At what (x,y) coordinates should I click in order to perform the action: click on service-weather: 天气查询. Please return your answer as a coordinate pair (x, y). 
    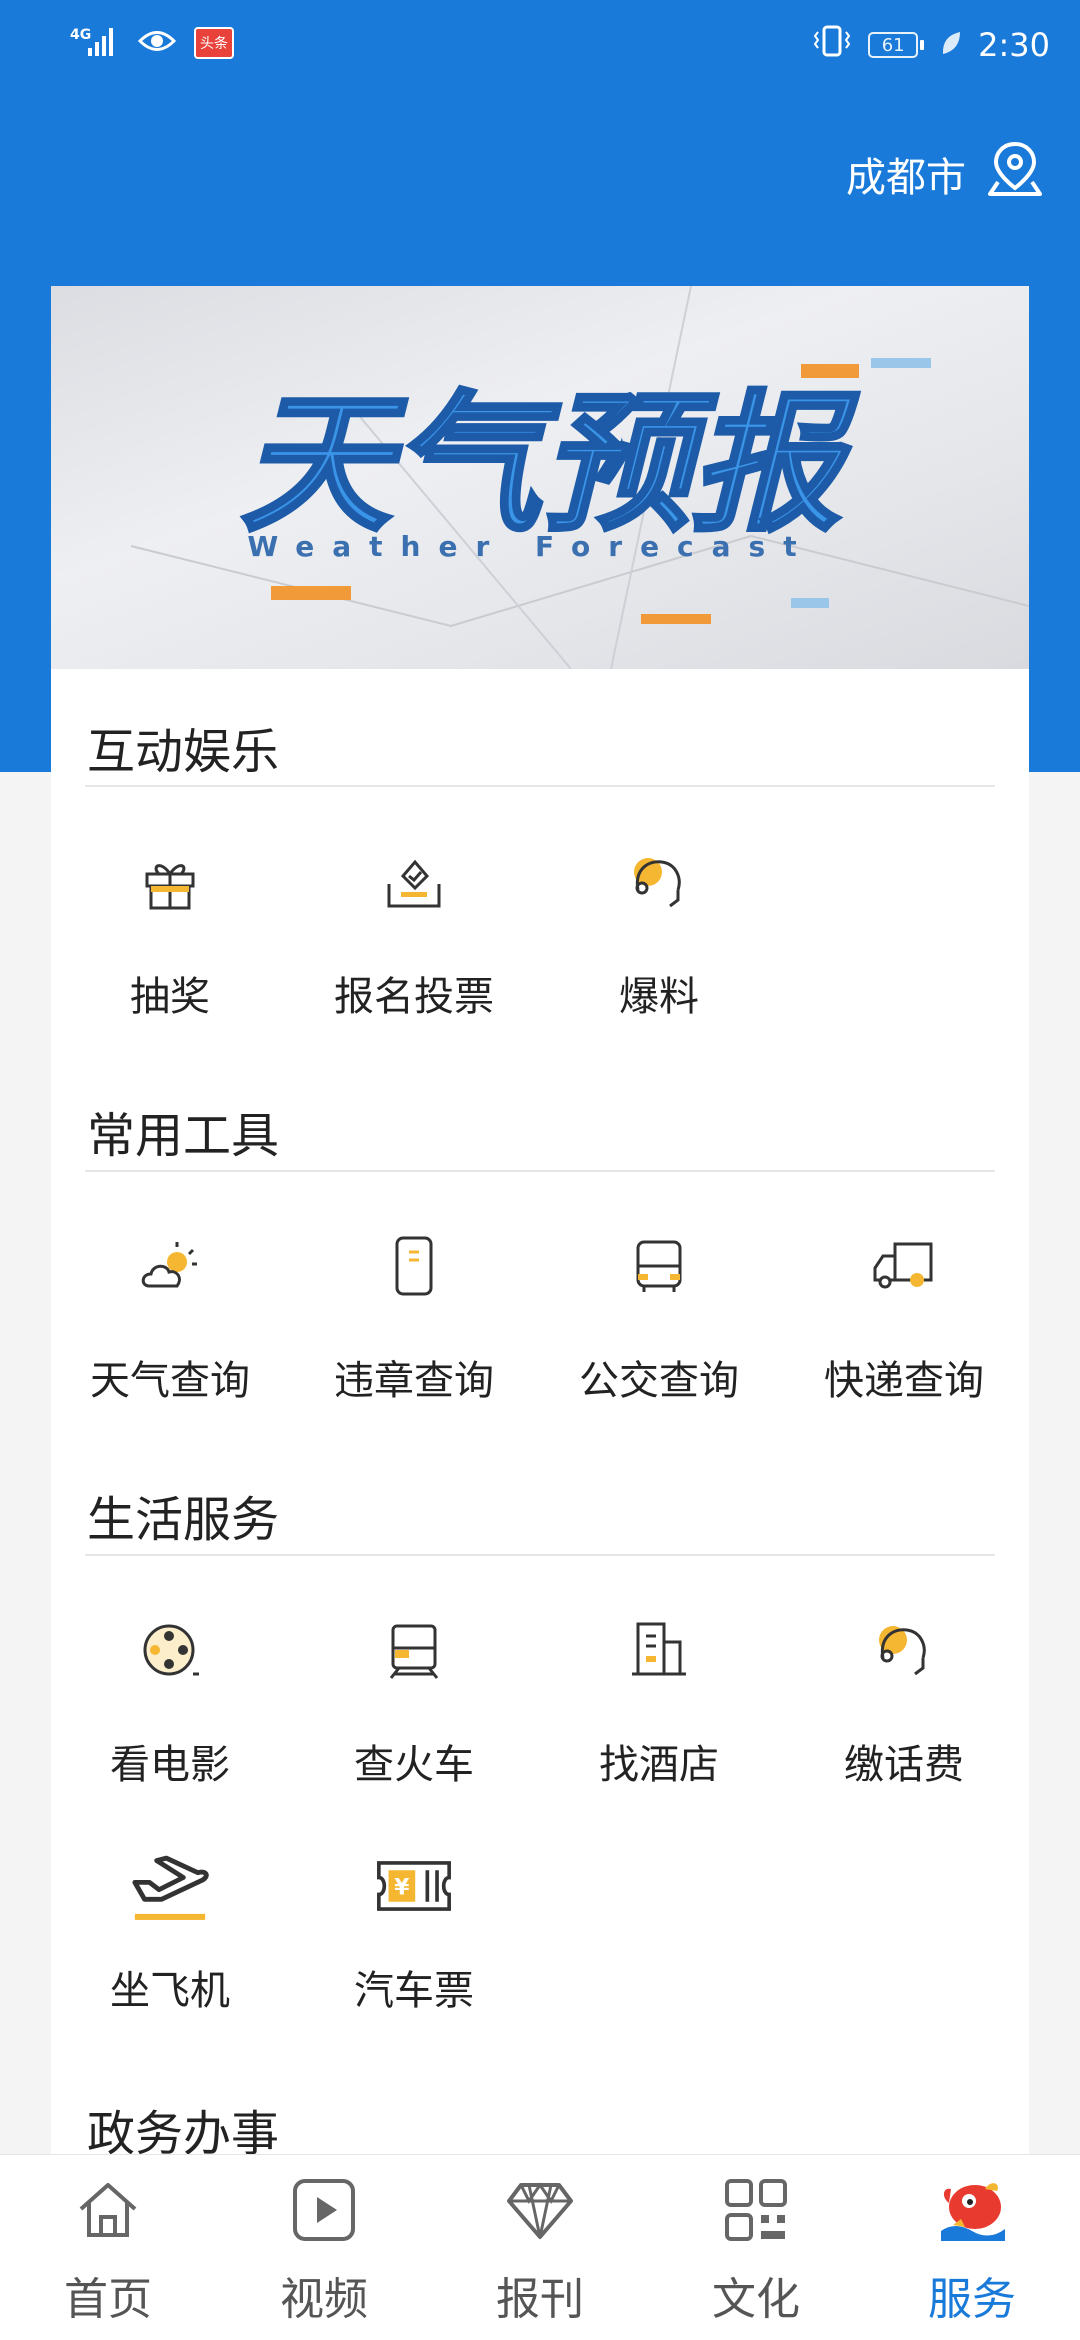
    Looking at the image, I should click on (170, 1320).